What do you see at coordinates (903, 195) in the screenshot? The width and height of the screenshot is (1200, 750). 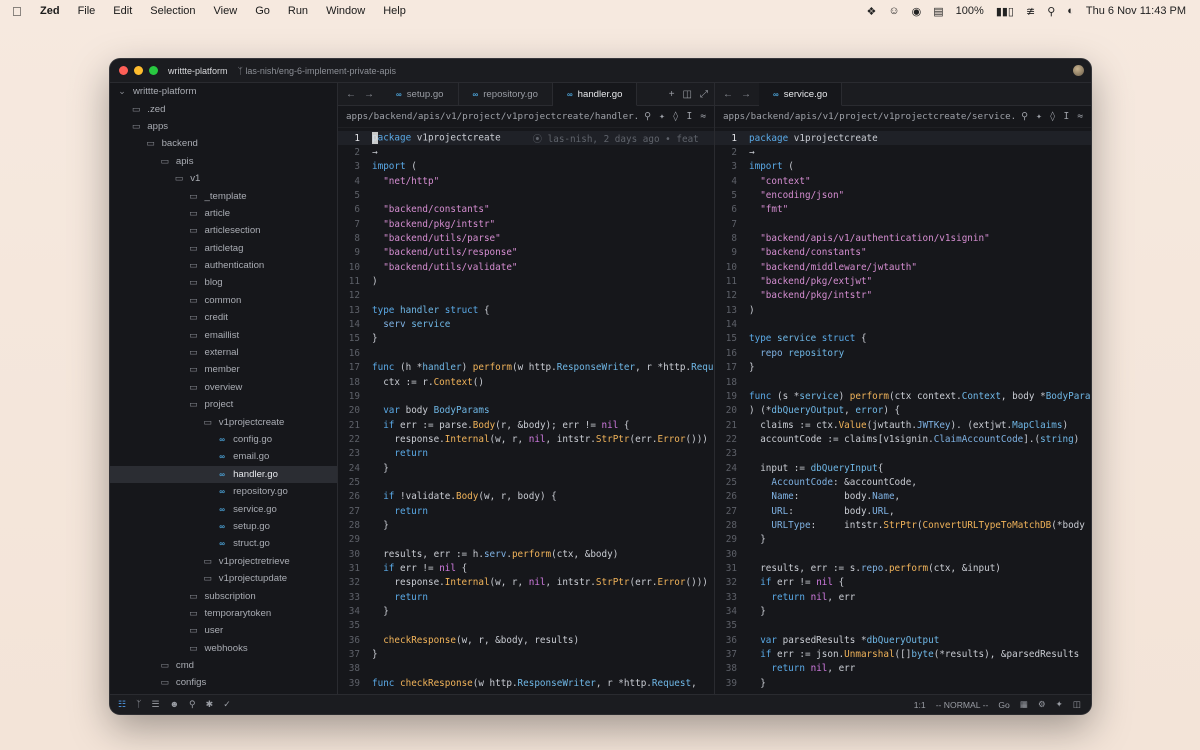 I see `code-line: 5 "encoding/json"` at bounding box center [903, 195].